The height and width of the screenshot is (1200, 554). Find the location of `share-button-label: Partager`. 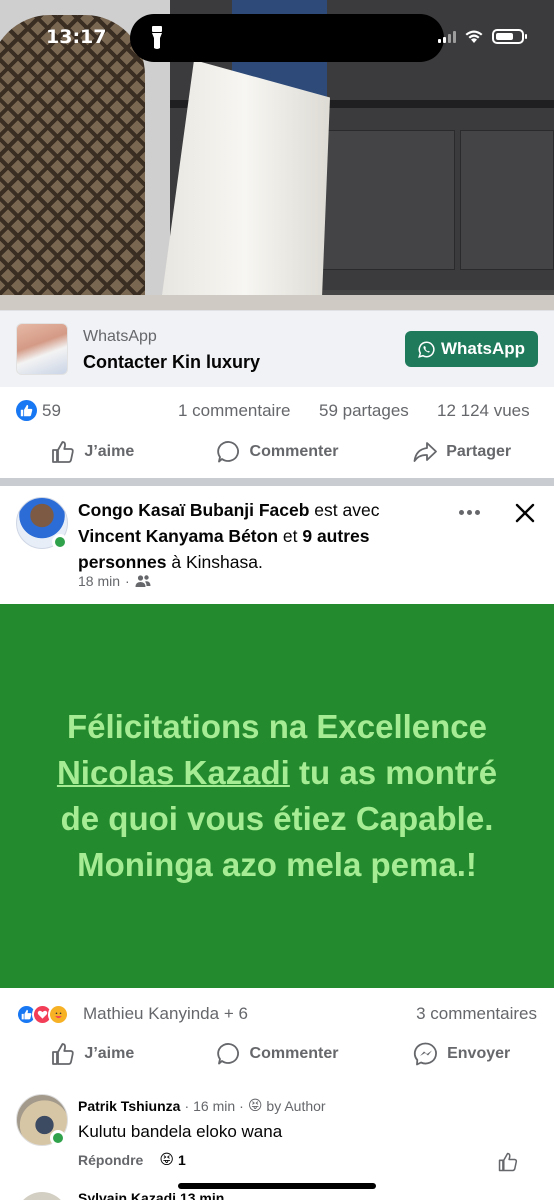

share-button-label: Partager is located at coordinates (479, 451).